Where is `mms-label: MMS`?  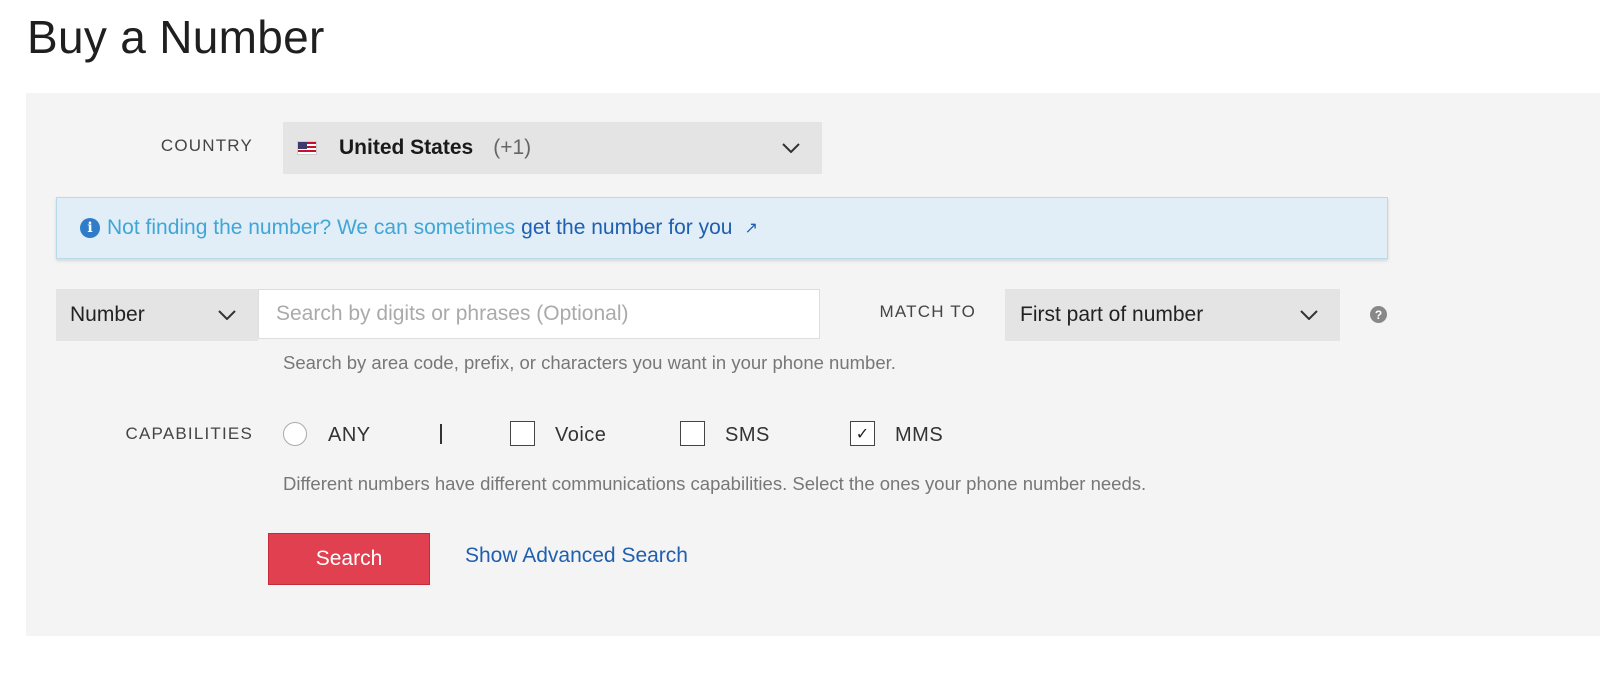
mms-label: MMS is located at coordinates (919, 435).